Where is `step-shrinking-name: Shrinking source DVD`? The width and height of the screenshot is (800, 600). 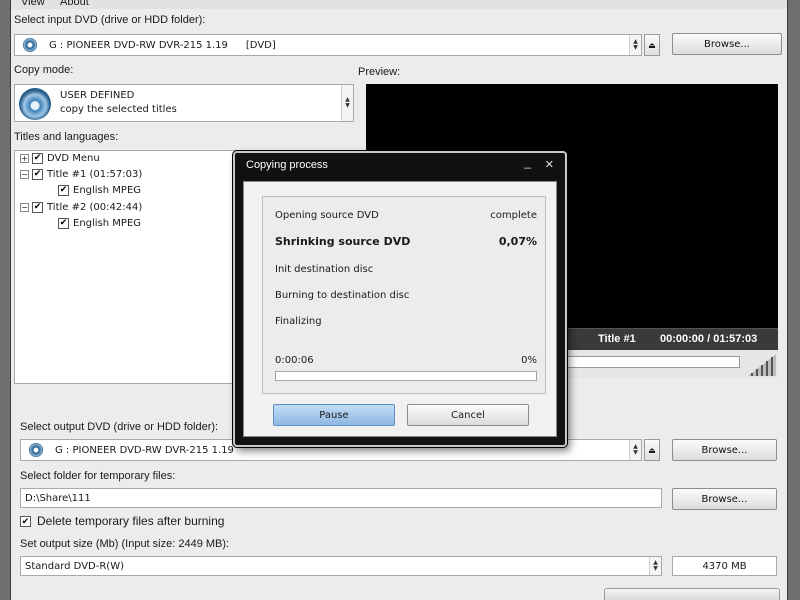 step-shrinking-name: Shrinking source DVD is located at coordinates (343, 241).